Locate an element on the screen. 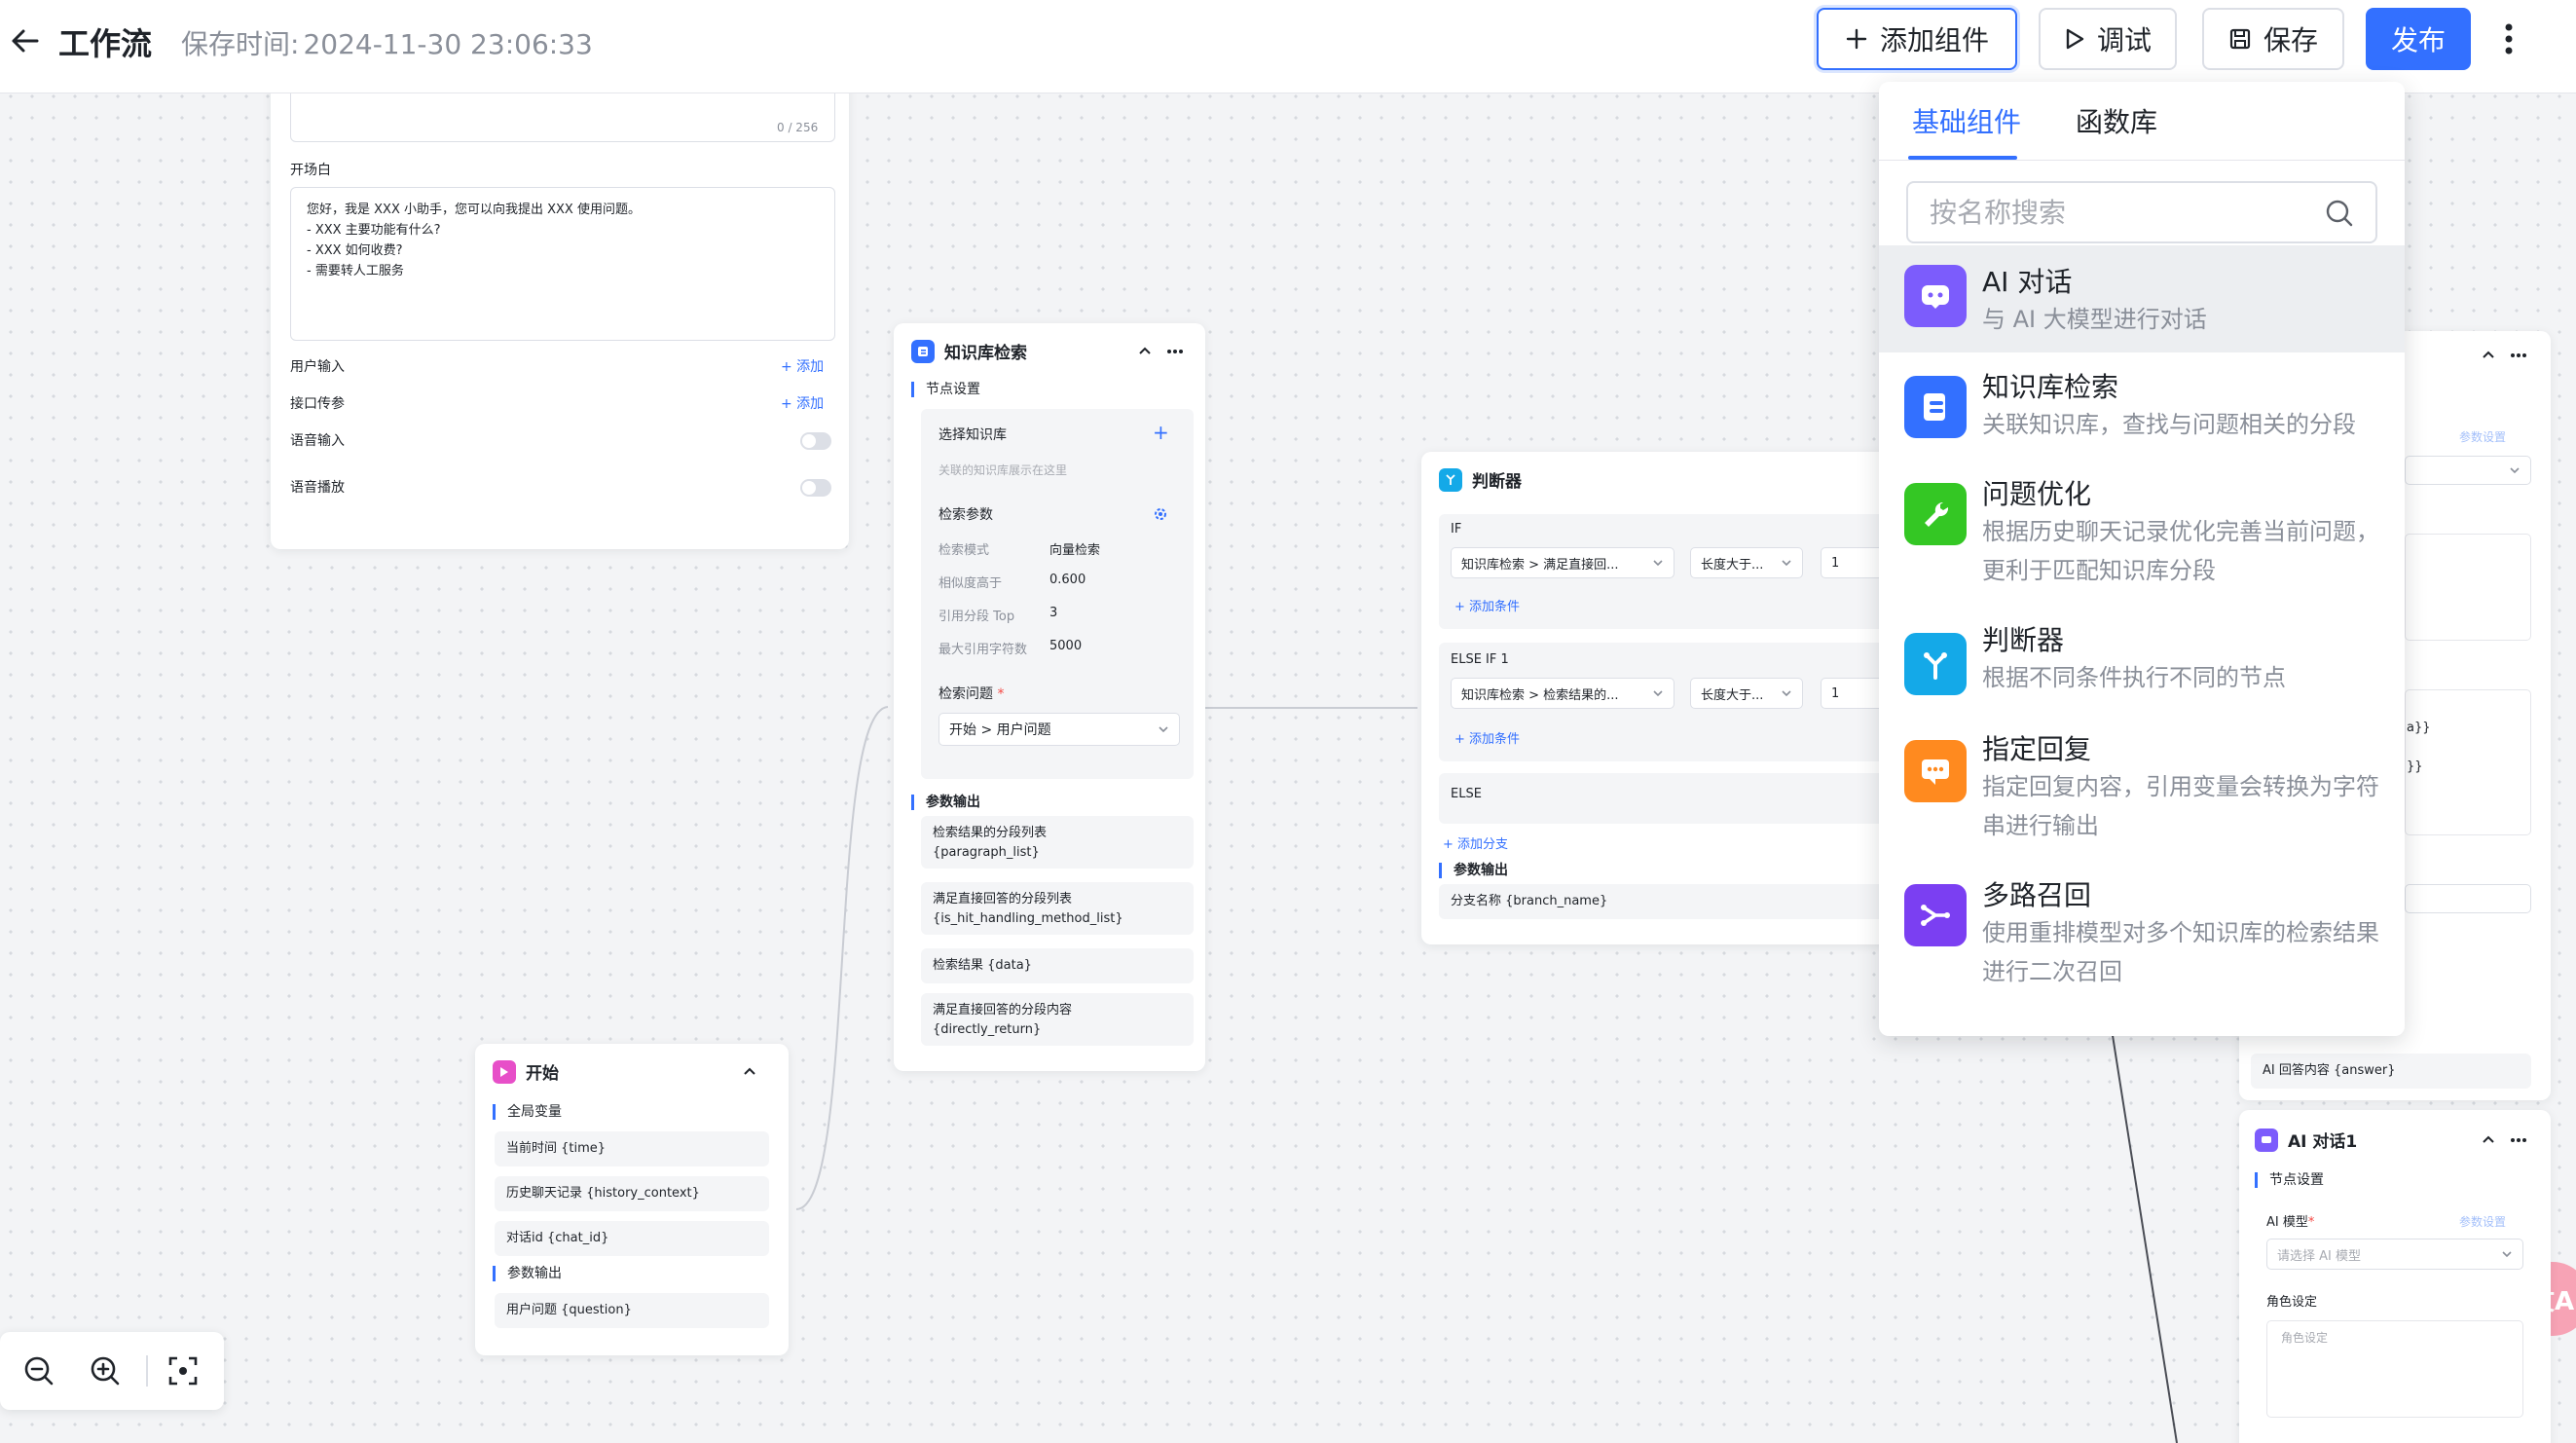  add-kb-button: + is located at coordinates (1161, 432).